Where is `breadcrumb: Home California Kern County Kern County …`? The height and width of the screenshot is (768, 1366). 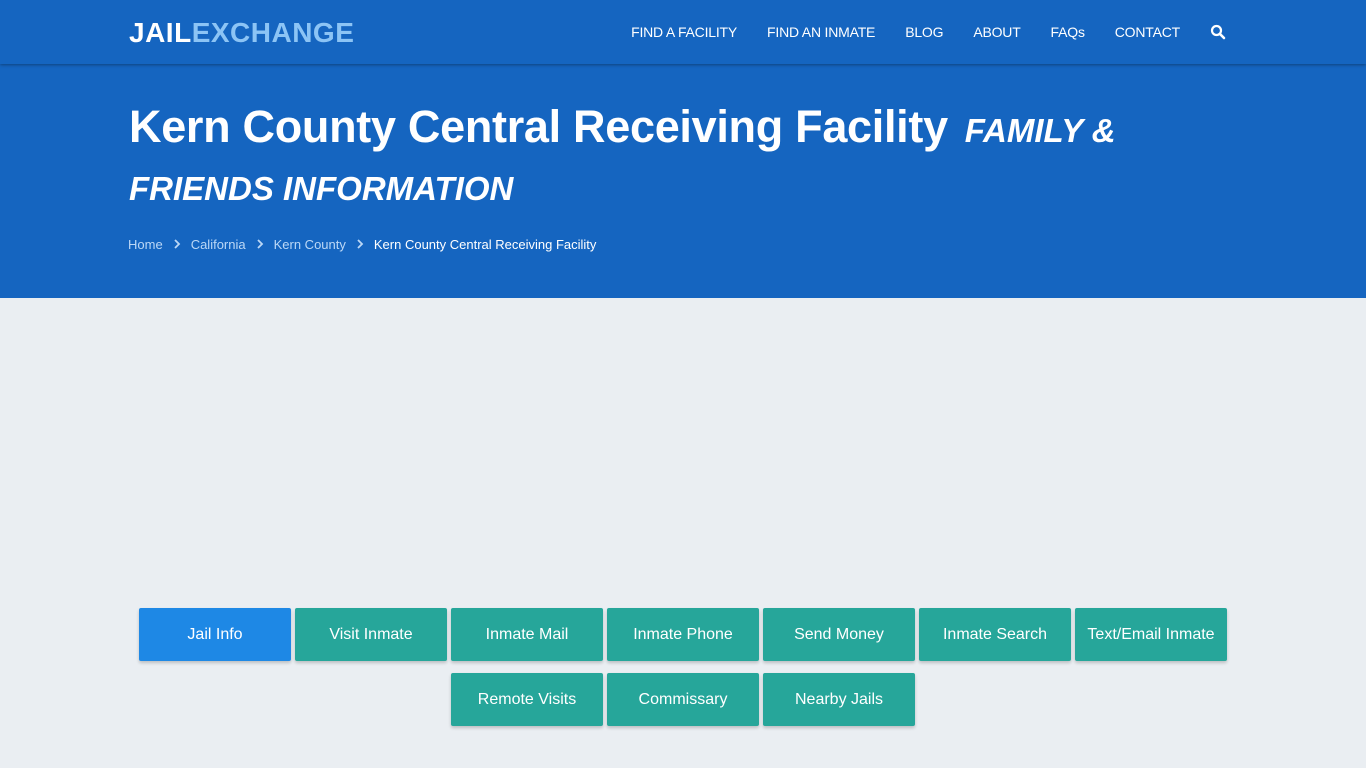
breadcrumb: Home California Kern County Kern County … is located at coordinates (362, 244).